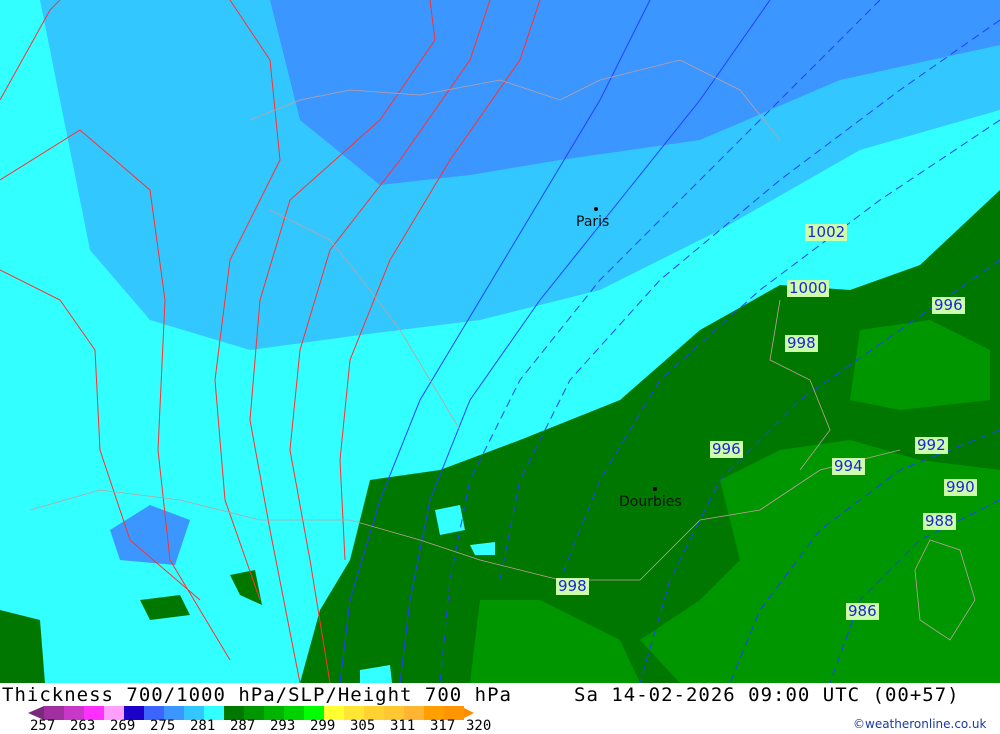 The width and height of the screenshot is (1000, 734). Describe the element at coordinates (862, 611) in the screenshot. I see `isobar-label: 986` at that location.